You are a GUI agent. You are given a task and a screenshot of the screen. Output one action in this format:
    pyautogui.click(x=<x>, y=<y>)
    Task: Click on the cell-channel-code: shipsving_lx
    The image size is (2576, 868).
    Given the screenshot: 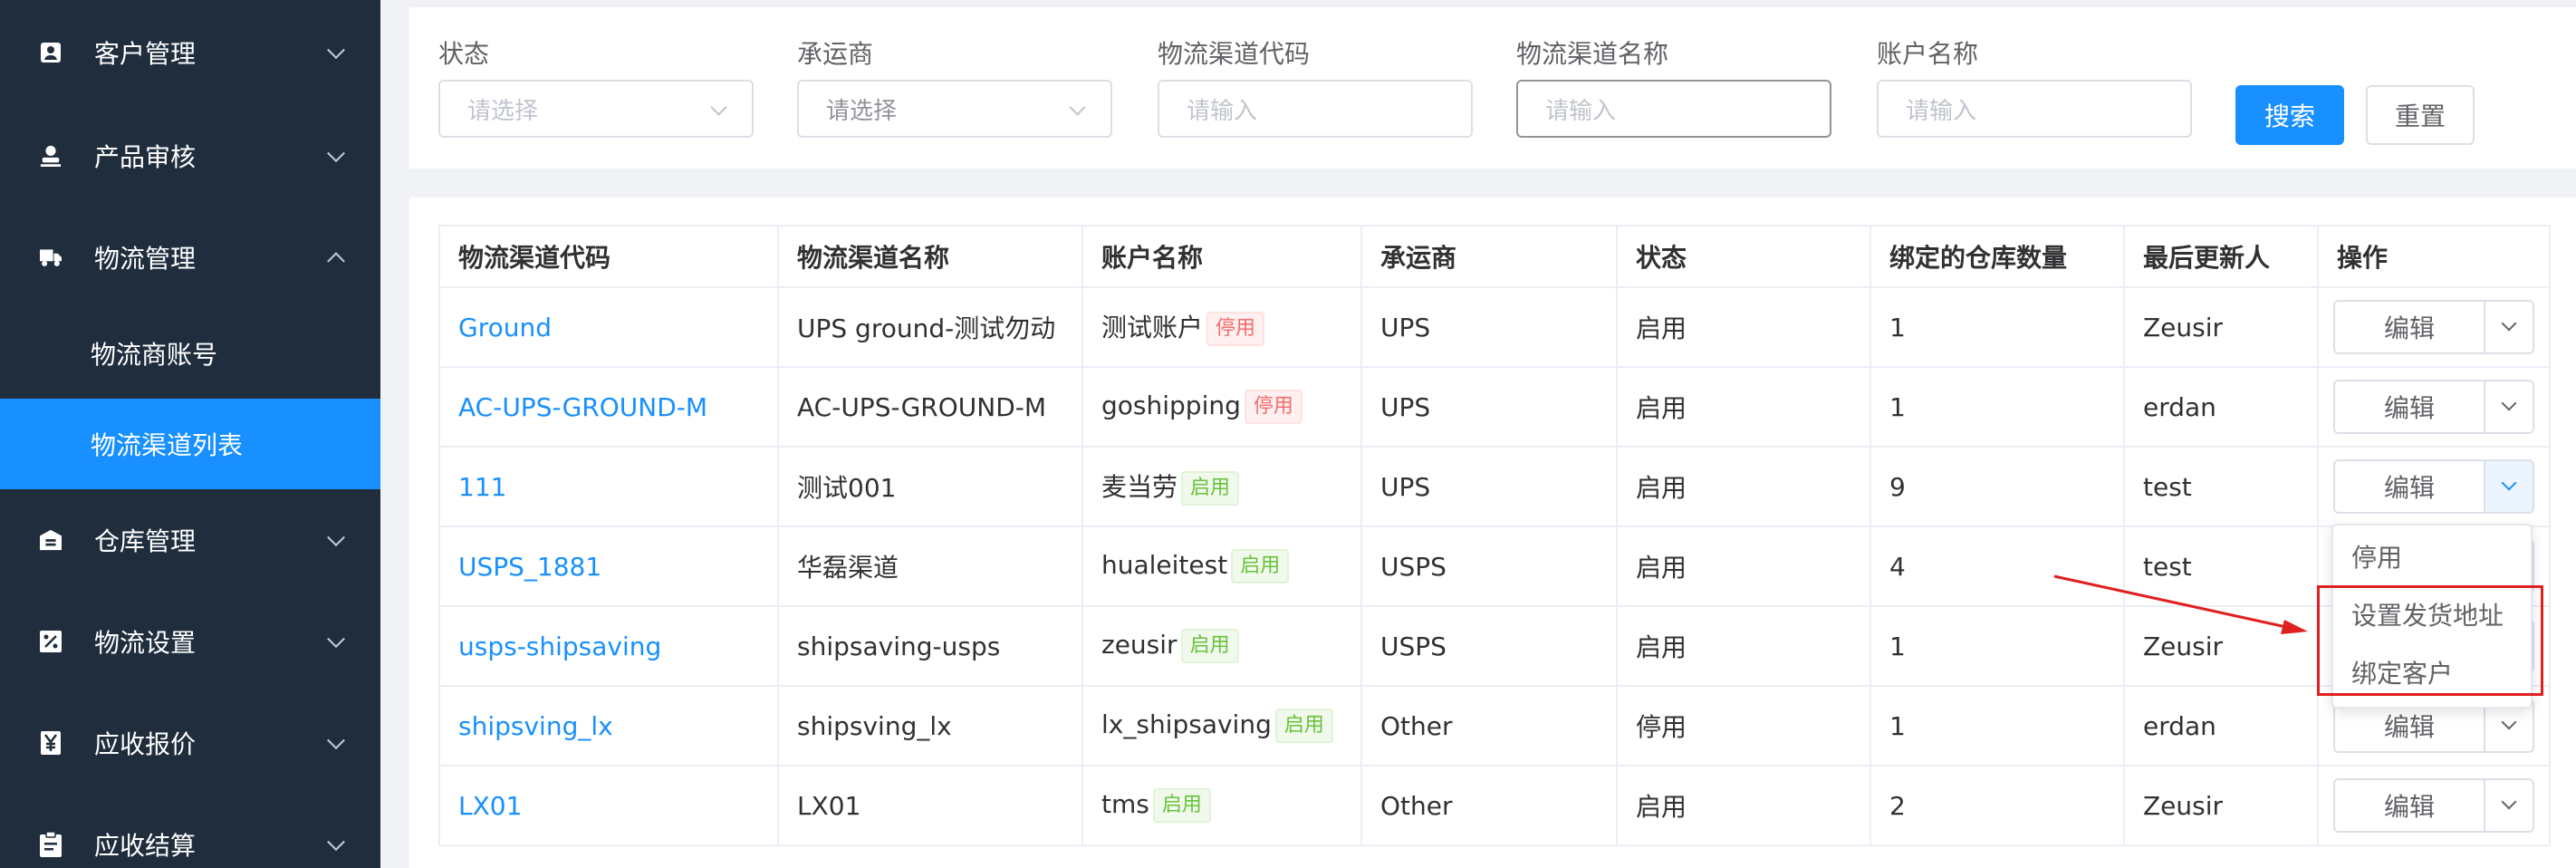 What is the action you would take?
    pyautogui.click(x=608, y=726)
    